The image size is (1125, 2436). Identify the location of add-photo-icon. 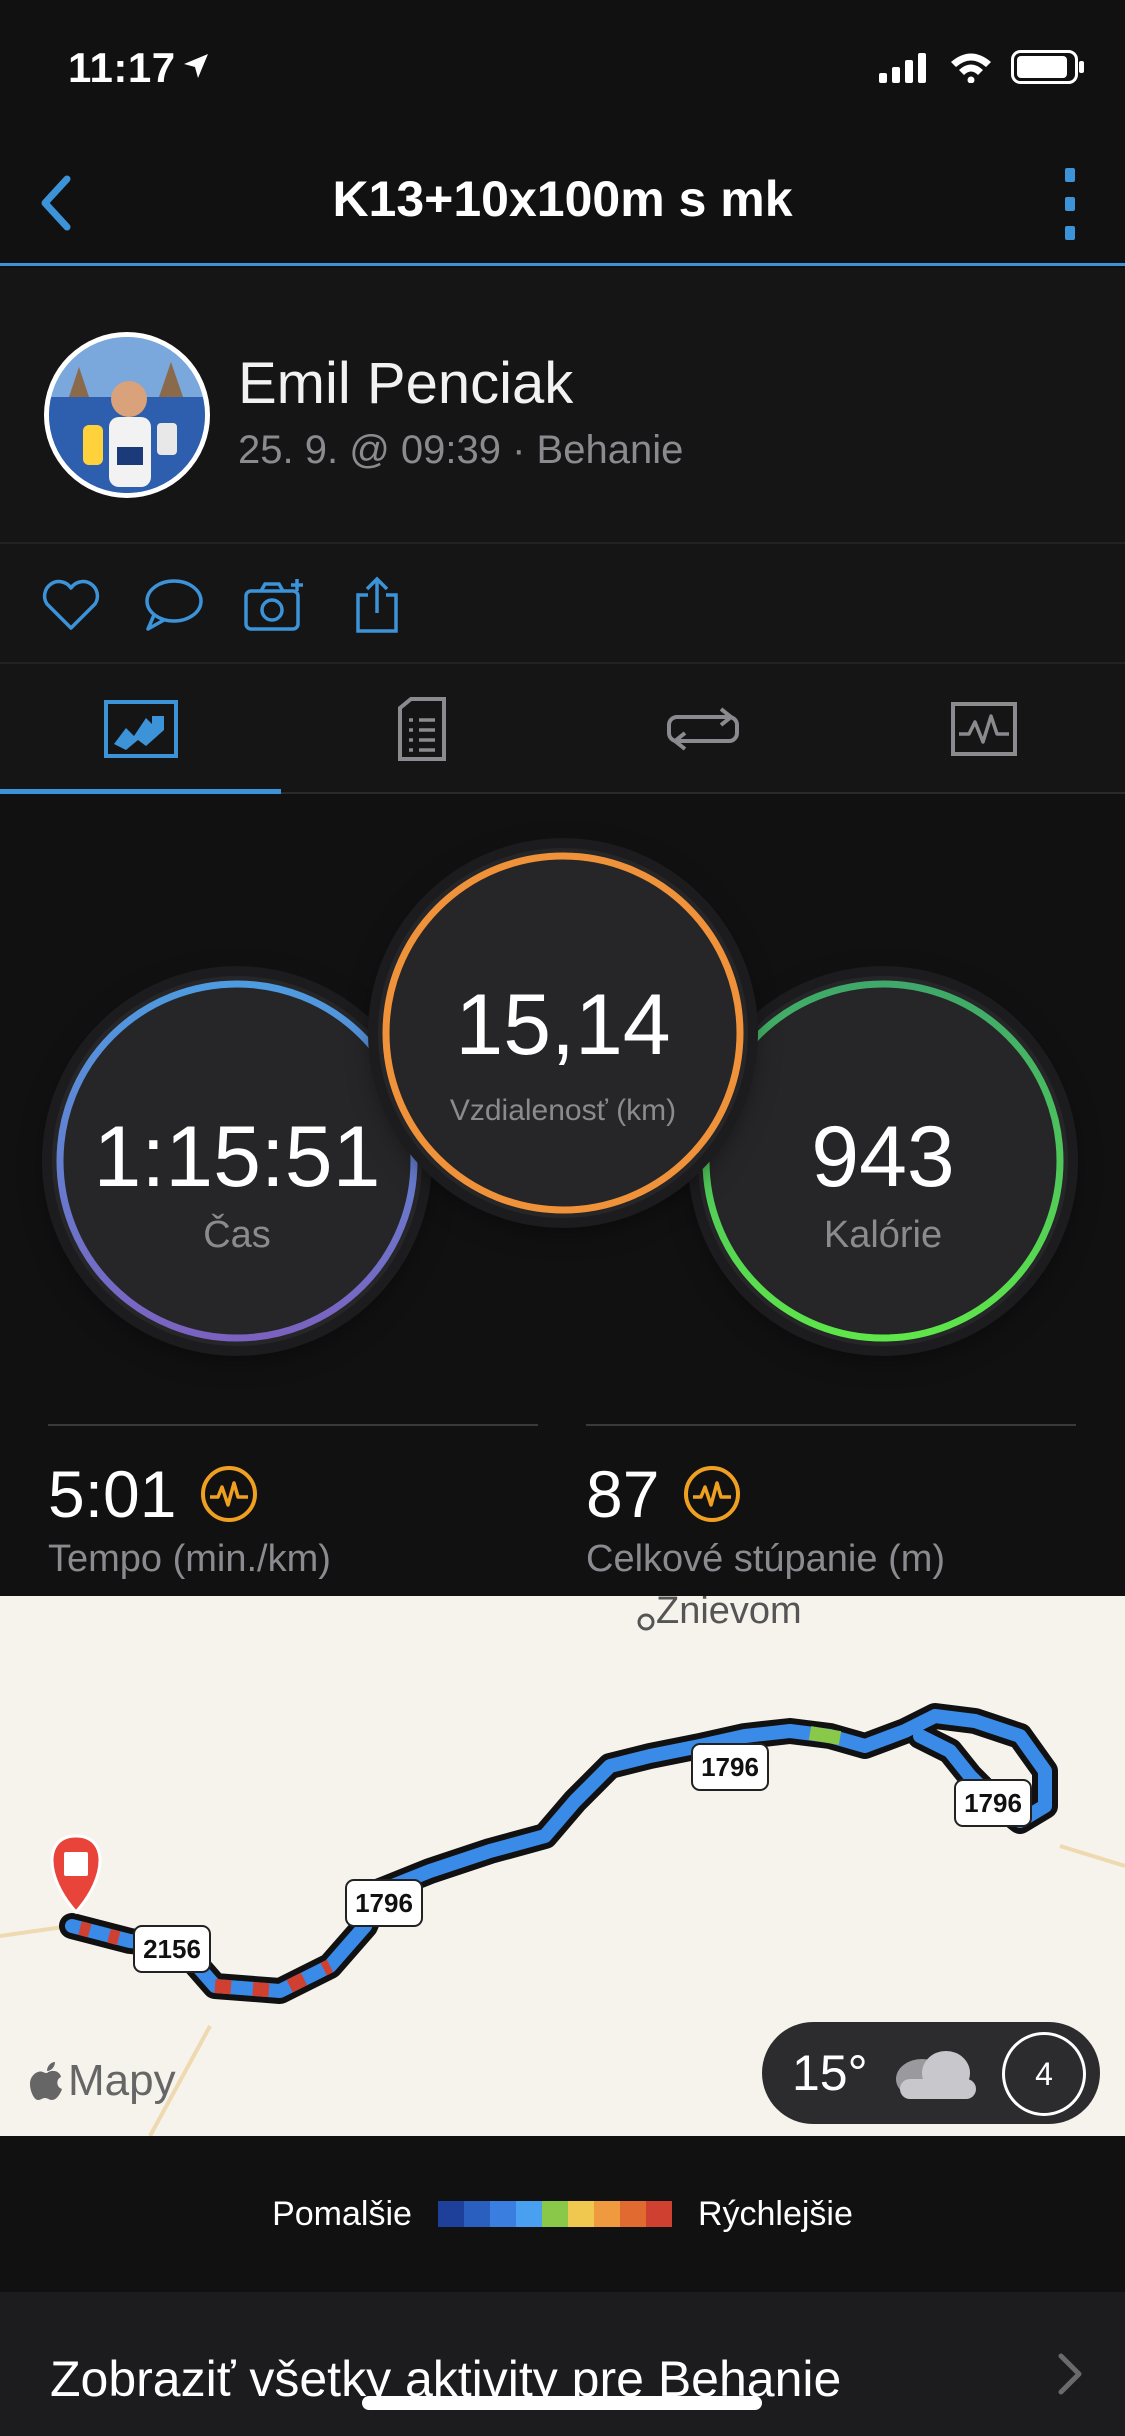
(273, 605).